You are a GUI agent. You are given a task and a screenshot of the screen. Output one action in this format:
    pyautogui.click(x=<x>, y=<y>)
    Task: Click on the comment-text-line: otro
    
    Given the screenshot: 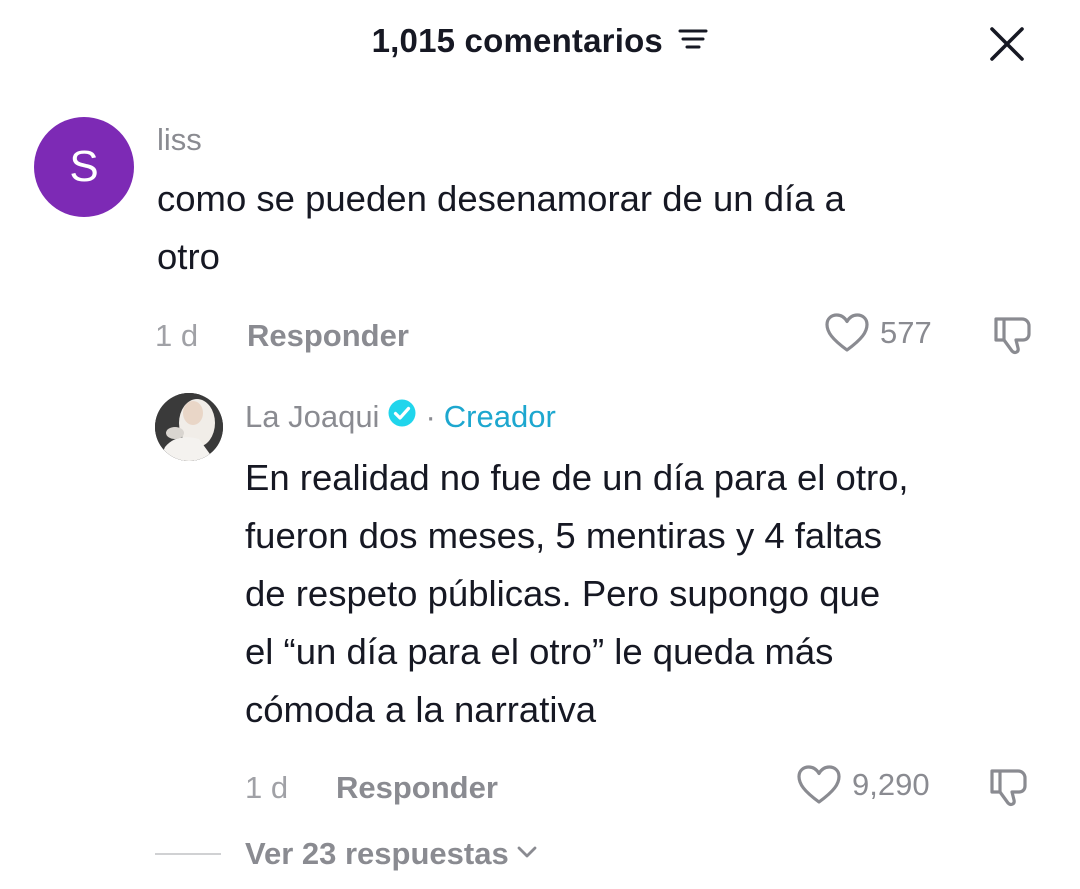 What is the action you would take?
    pyautogui.click(x=188, y=256)
    